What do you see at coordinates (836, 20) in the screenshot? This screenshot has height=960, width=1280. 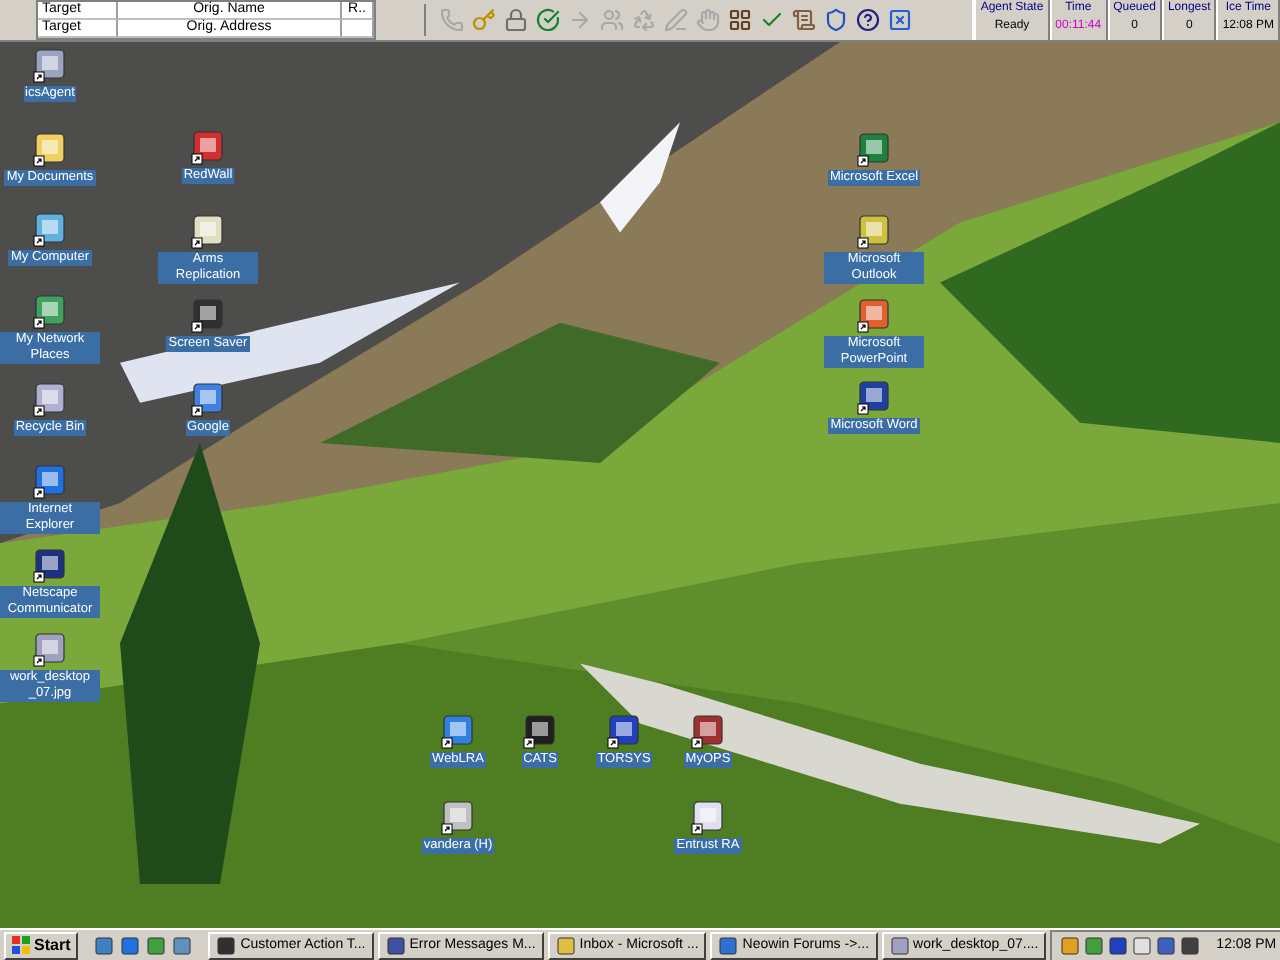 I see `shield-icon` at bounding box center [836, 20].